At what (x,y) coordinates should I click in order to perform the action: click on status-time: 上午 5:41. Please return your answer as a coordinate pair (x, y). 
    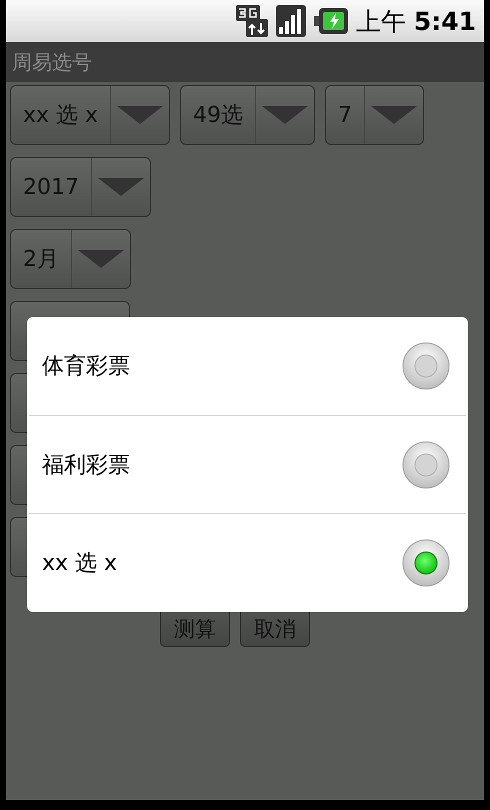
    Looking at the image, I should click on (416, 22).